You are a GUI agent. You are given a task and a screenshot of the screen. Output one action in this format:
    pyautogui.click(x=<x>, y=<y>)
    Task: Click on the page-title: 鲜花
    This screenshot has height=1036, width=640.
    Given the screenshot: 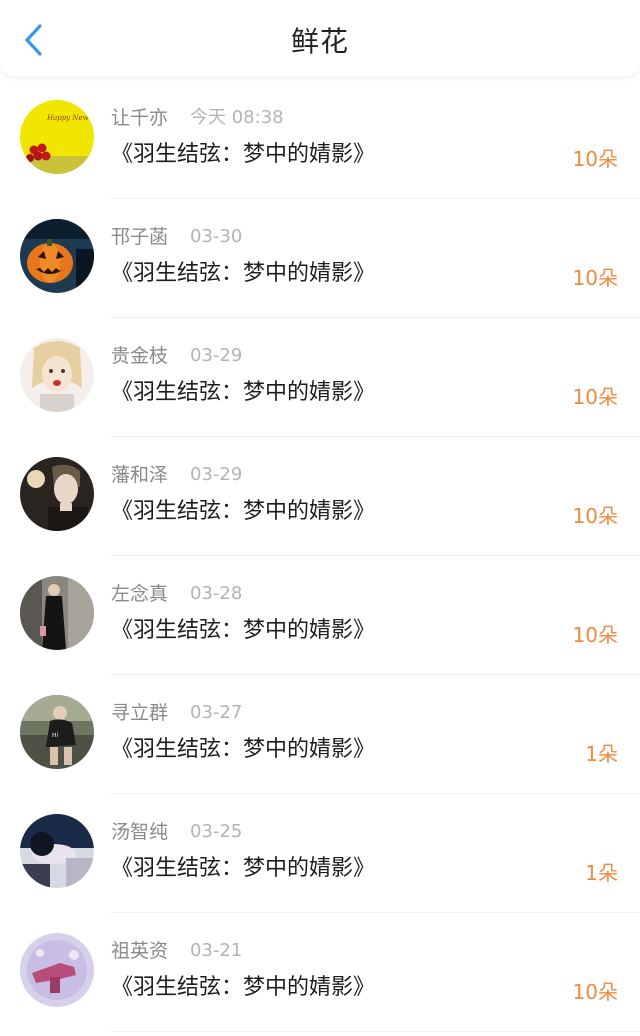 What is the action you would take?
    pyautogui.click(x=319, y=41)
    